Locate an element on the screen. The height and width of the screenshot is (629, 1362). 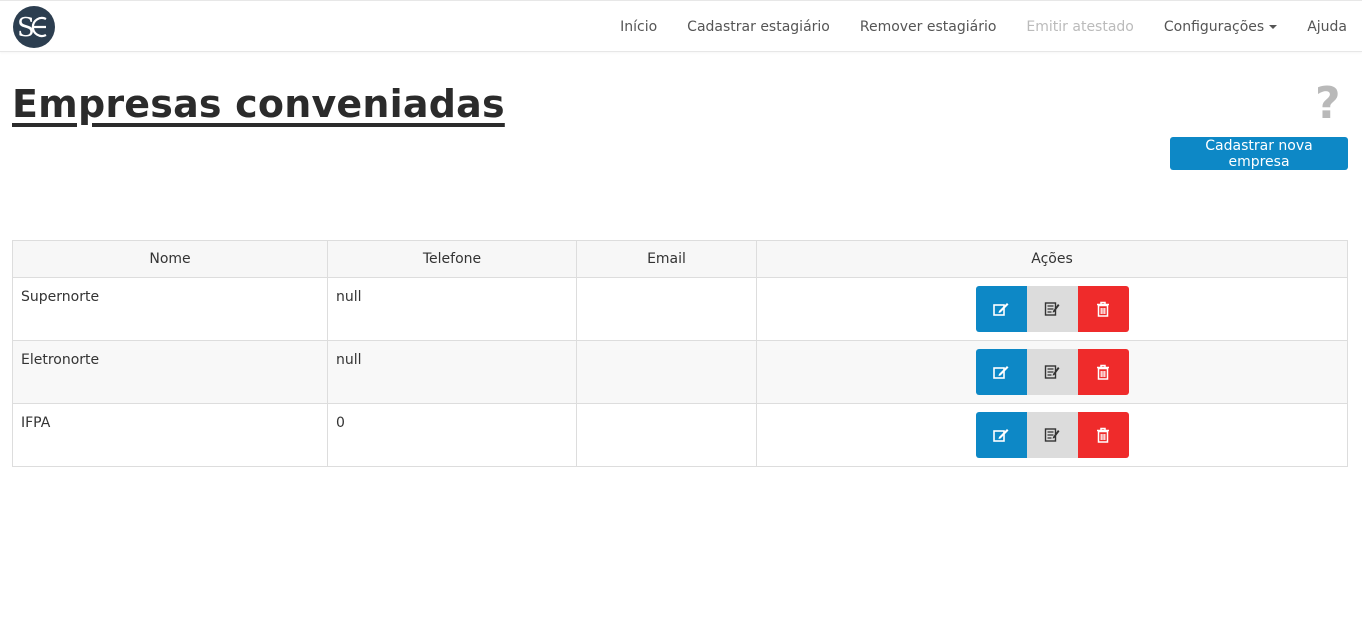
cell-nome: IFPA is located at coordinates (170, 435).